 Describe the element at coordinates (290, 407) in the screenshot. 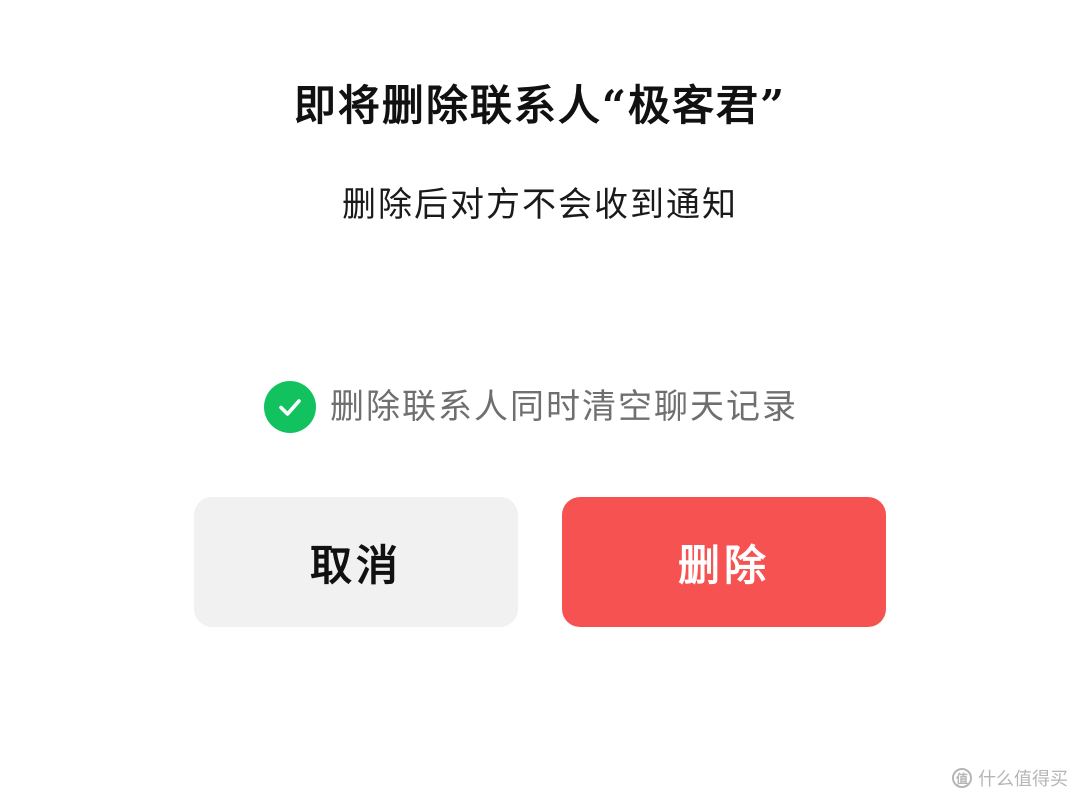

I see `check-circle-icon` at that location.